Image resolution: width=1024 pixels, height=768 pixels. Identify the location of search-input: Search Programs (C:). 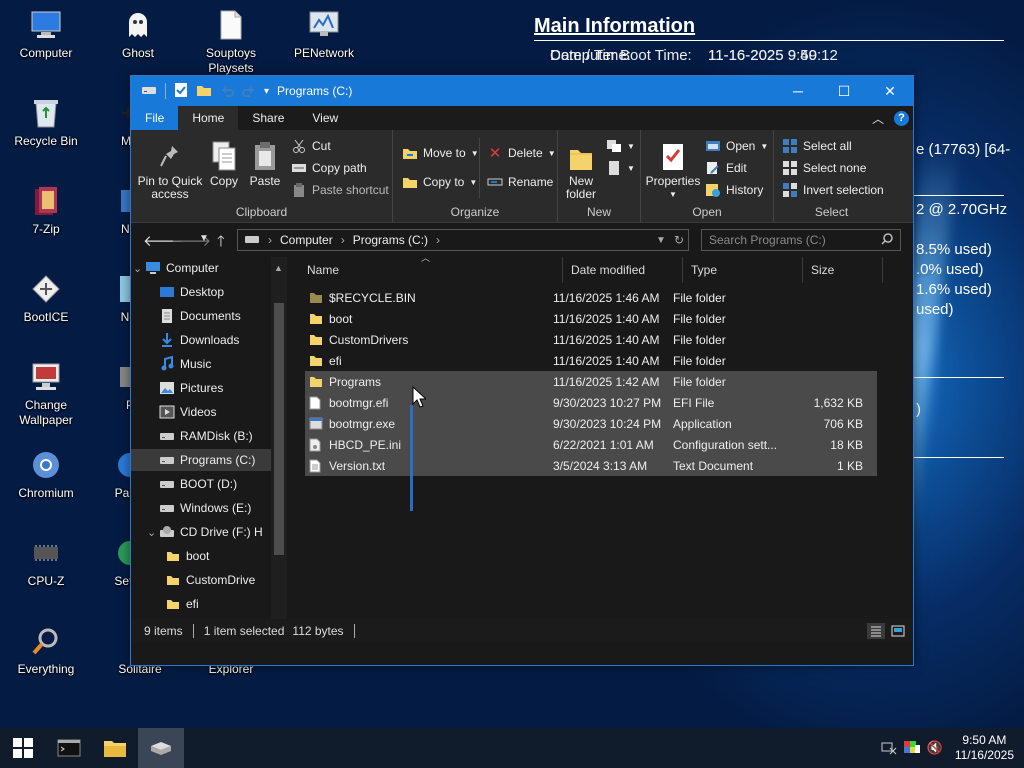
(801, 240).